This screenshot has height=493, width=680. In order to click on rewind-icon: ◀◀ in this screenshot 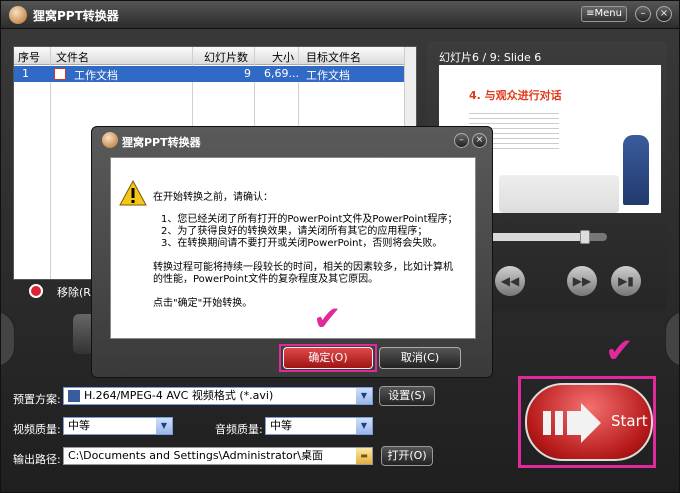, I will do `click(510, 281)`.